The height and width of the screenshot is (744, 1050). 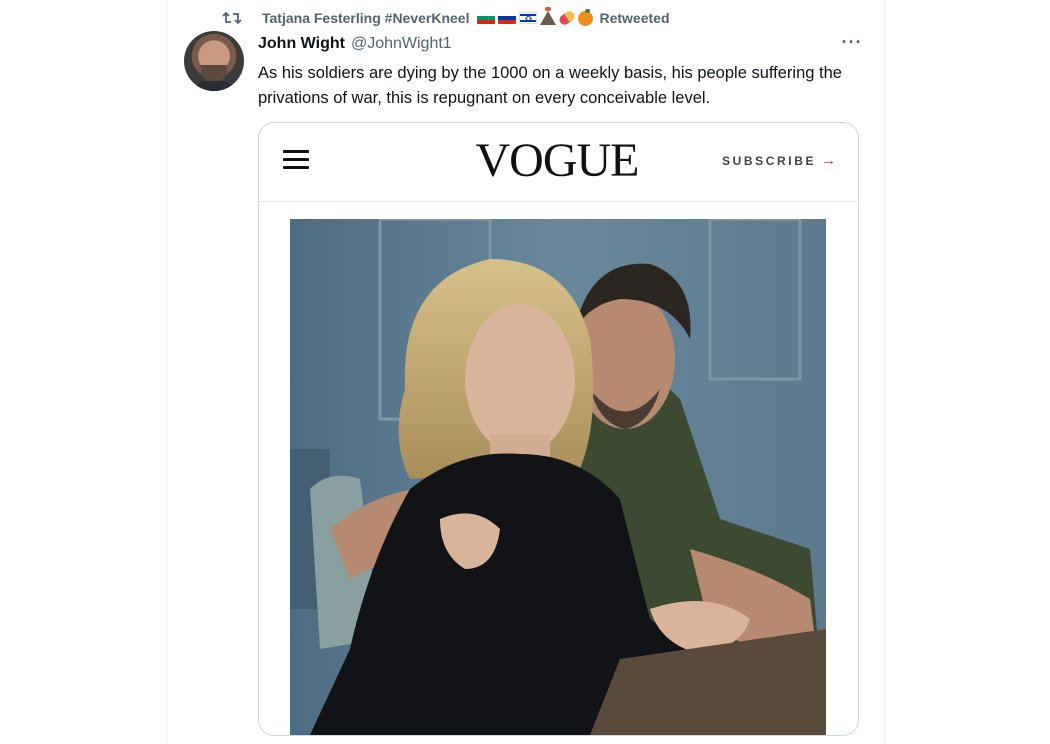 I want to click on vogue-header: VOGUE SUBSCRIBE →, so click(x=558, y=162).